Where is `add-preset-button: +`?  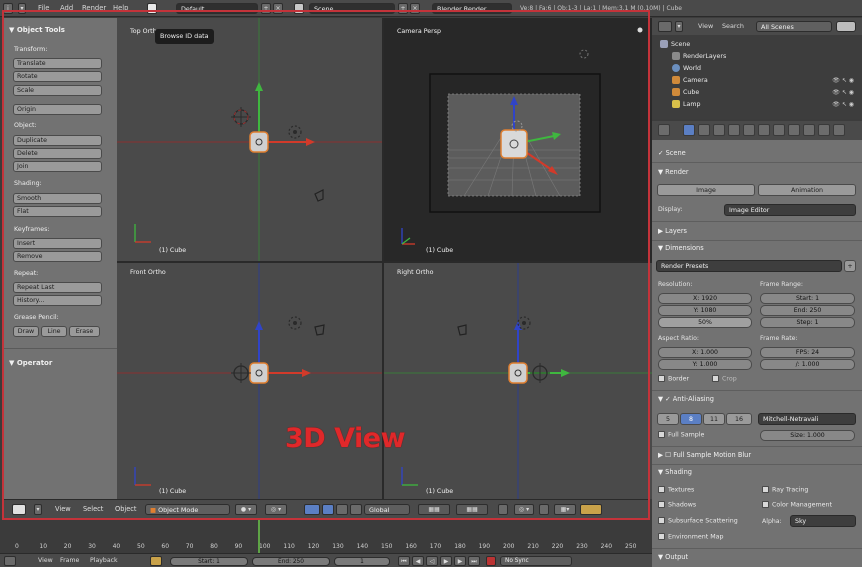
add-preset-button: + is located at coordinates (850, 266).